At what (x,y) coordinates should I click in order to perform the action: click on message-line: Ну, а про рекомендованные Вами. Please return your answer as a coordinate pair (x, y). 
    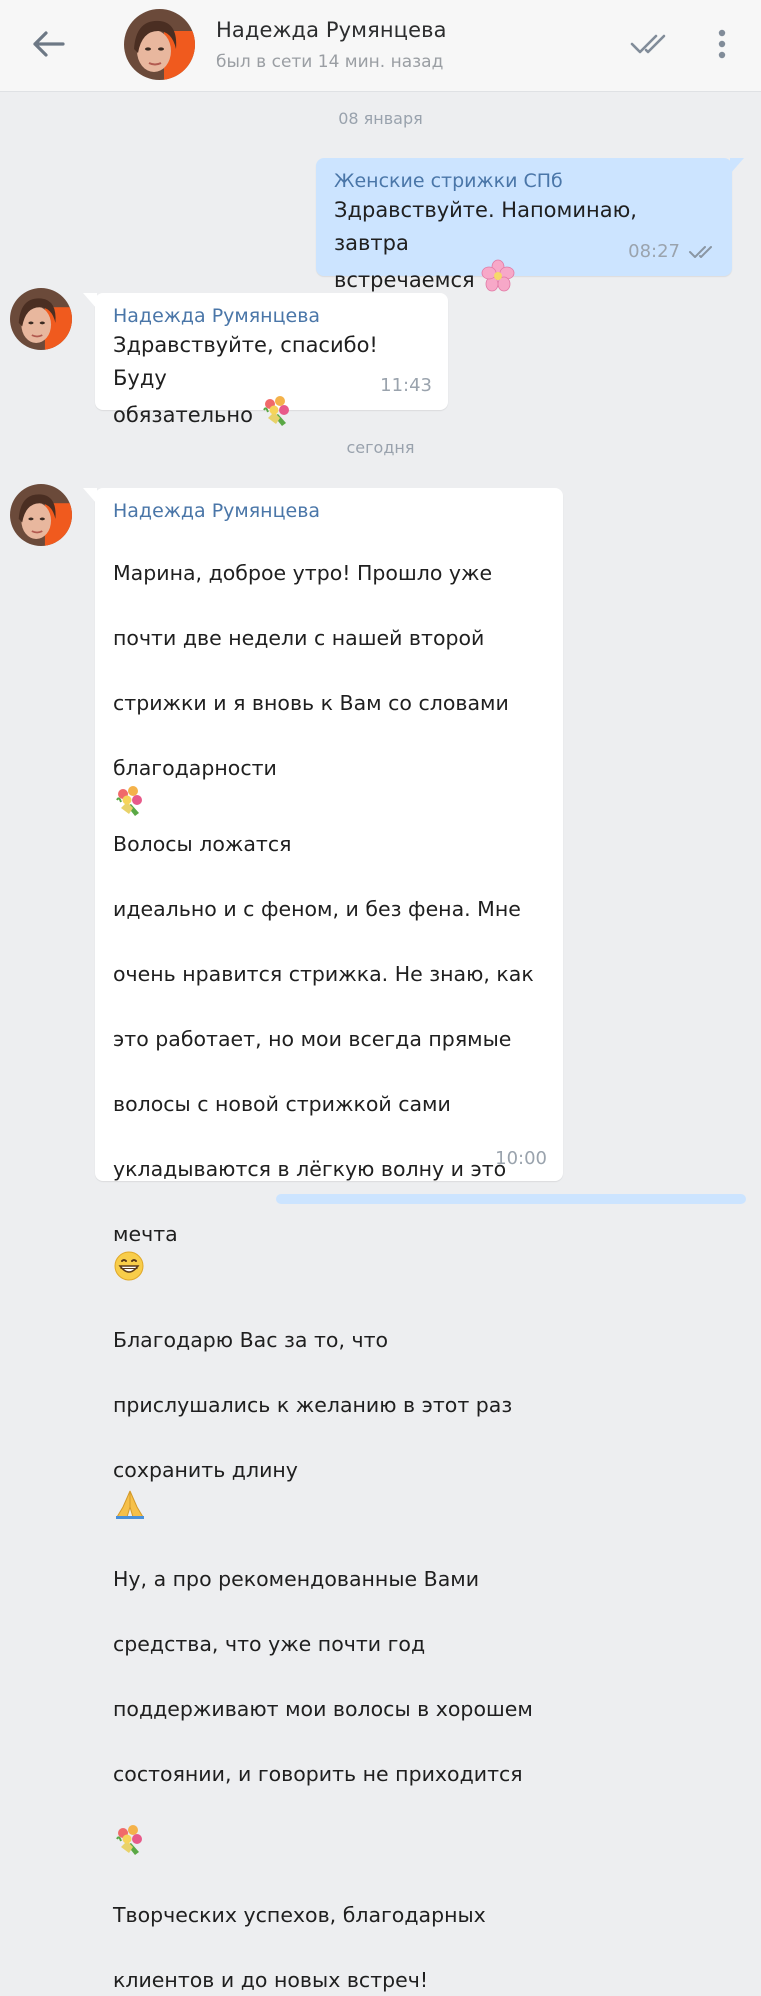
    Looking at the image, I should click on (296, 1578).